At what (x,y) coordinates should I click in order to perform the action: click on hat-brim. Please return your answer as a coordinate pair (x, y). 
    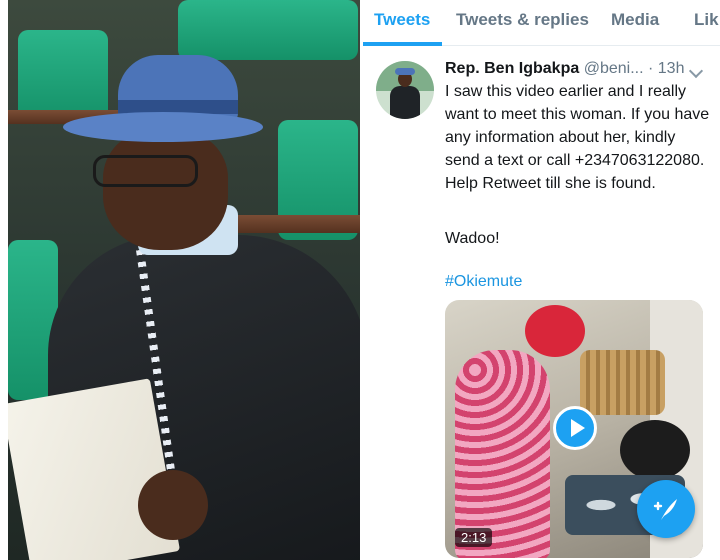
    Looking at the image, I should click on (163, 127).